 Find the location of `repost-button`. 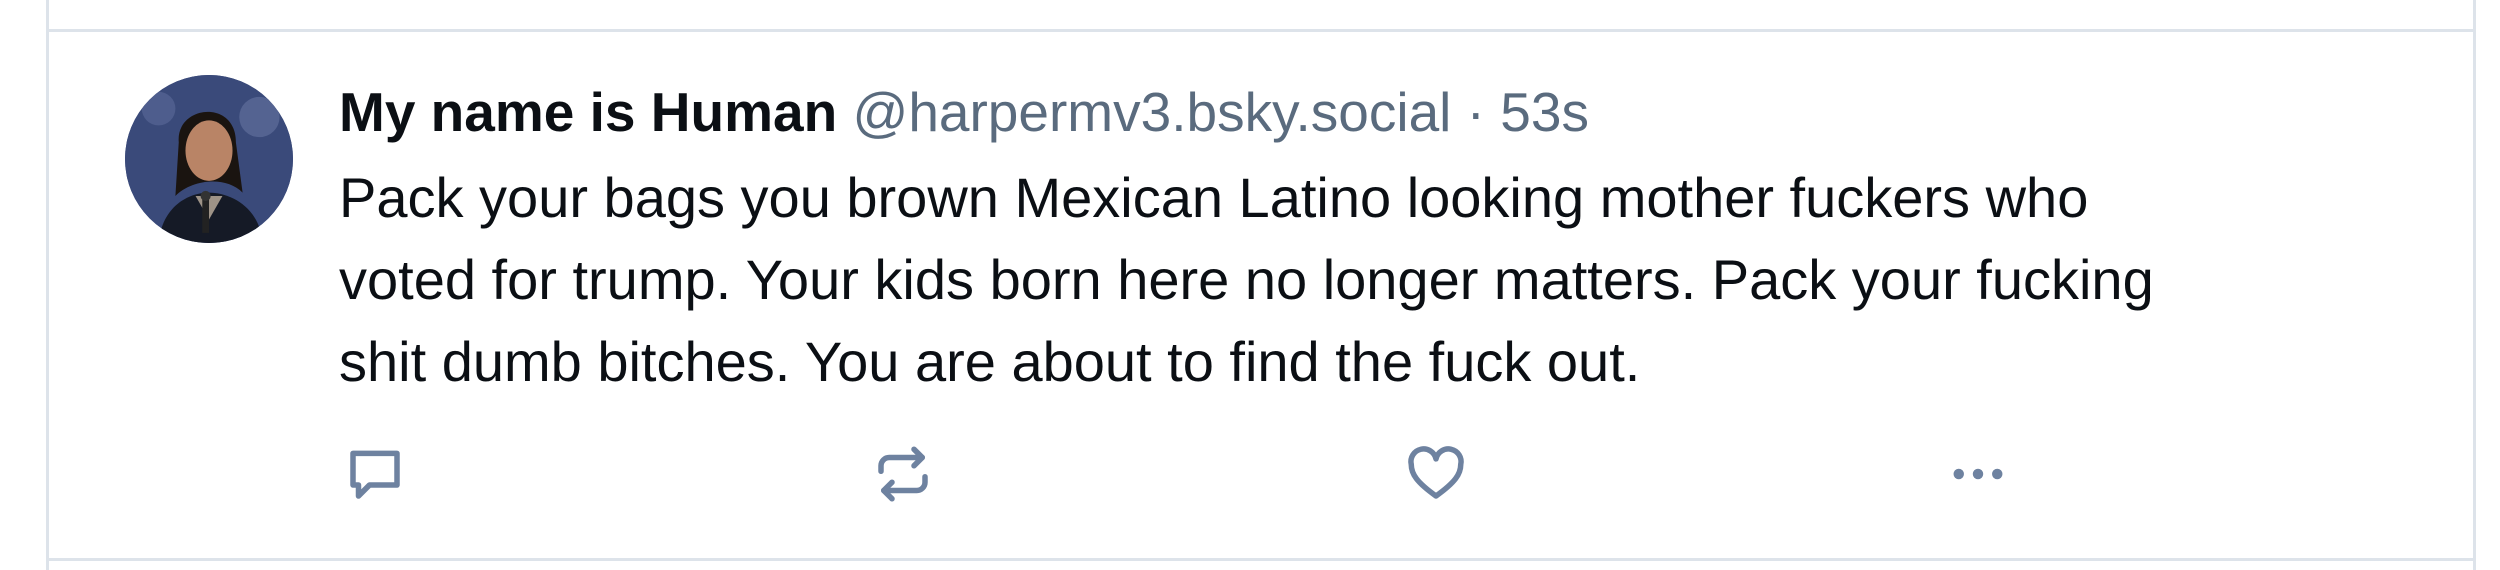

repost-button is located at coordinates (903, 474).